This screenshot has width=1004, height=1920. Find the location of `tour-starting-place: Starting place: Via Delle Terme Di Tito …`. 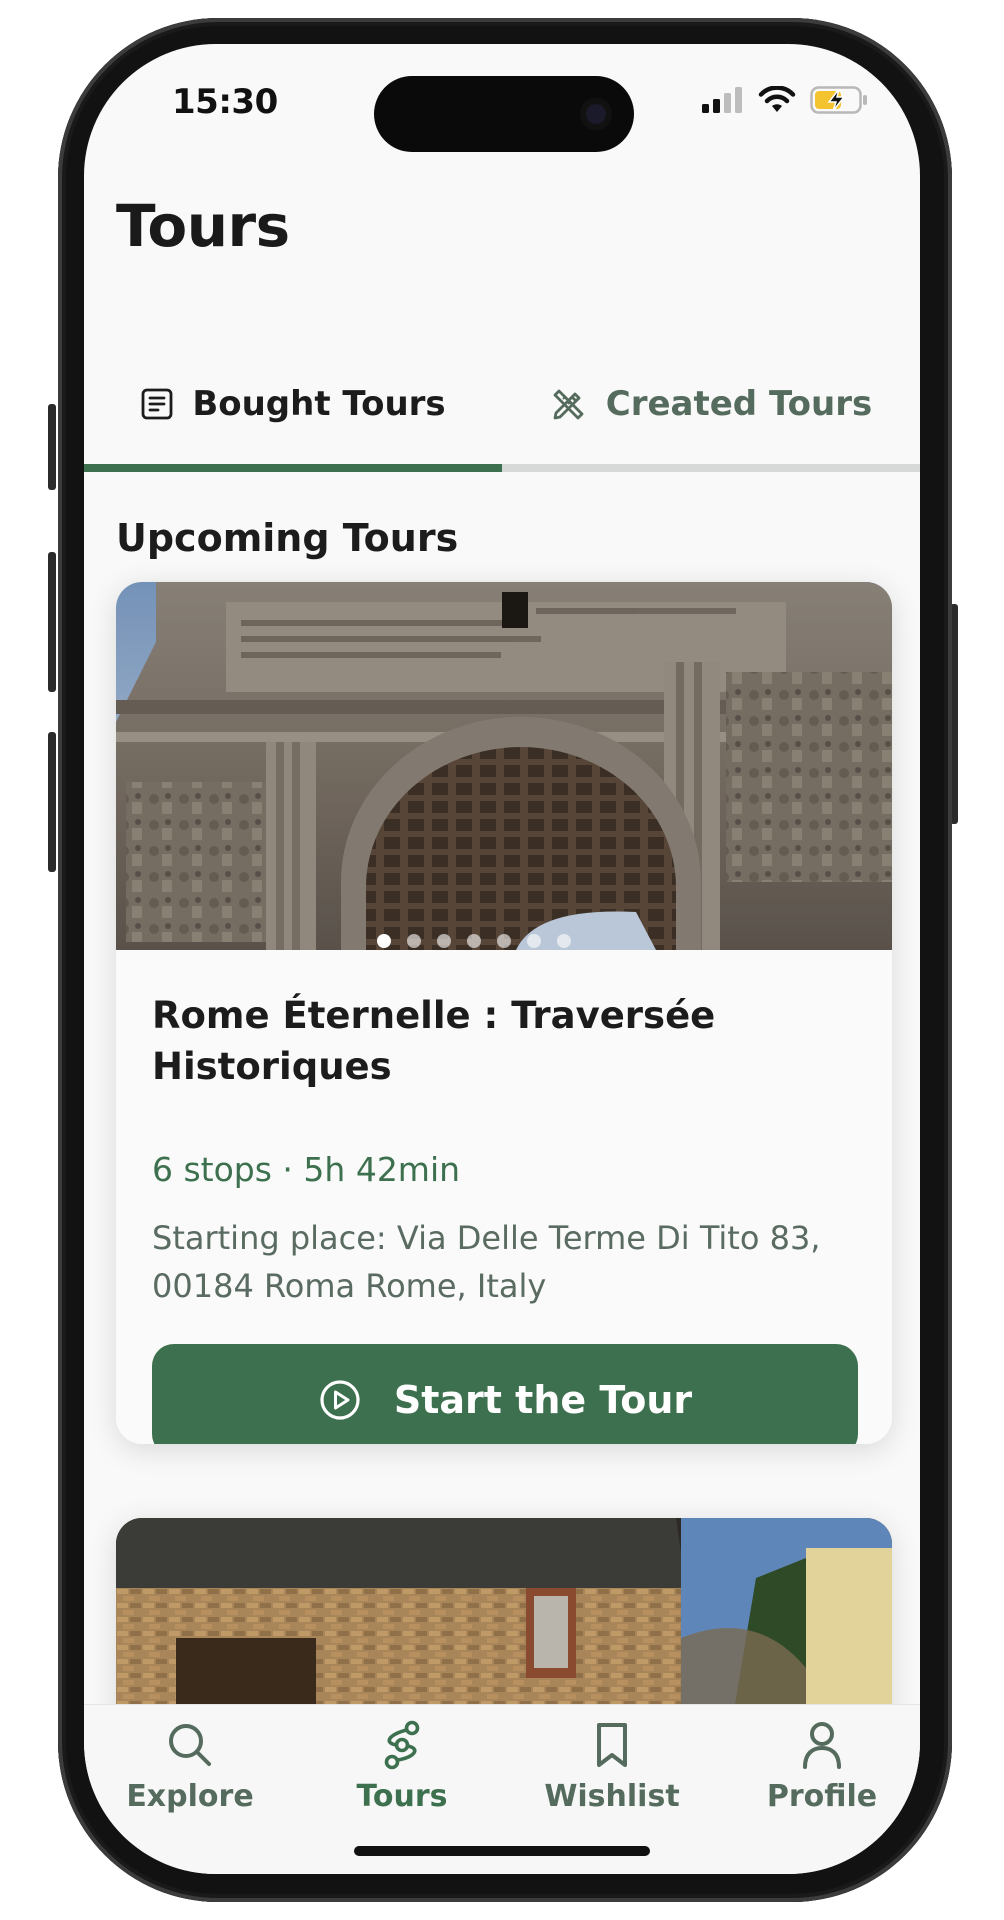

tour-starting-place: Starting place: Via Delle Terme Di Tito … is located at coordinates (486, 1262).